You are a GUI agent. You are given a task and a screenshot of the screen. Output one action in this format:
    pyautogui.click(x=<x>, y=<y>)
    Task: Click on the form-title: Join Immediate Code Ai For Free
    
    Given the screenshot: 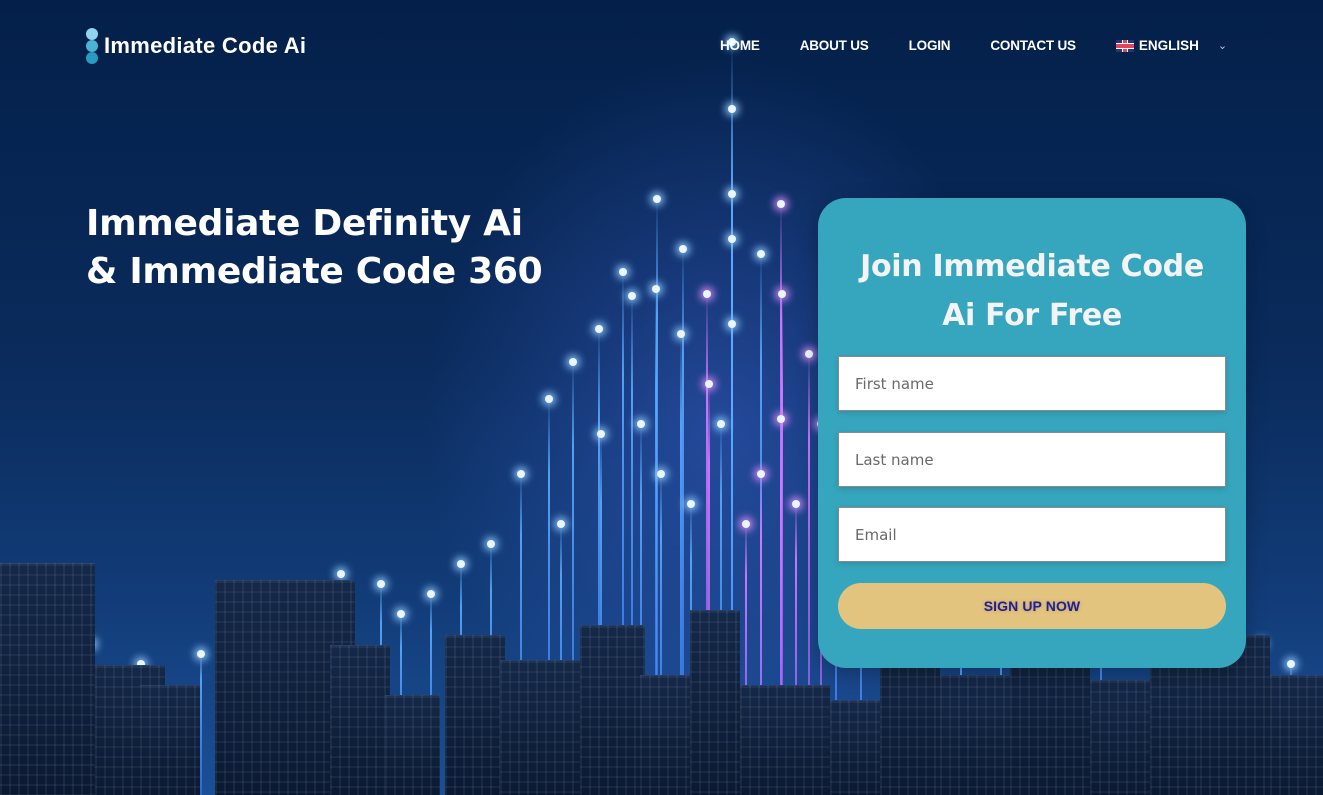 What is the action you would take?
    pyautogui.click(x=1032, y=291)
    